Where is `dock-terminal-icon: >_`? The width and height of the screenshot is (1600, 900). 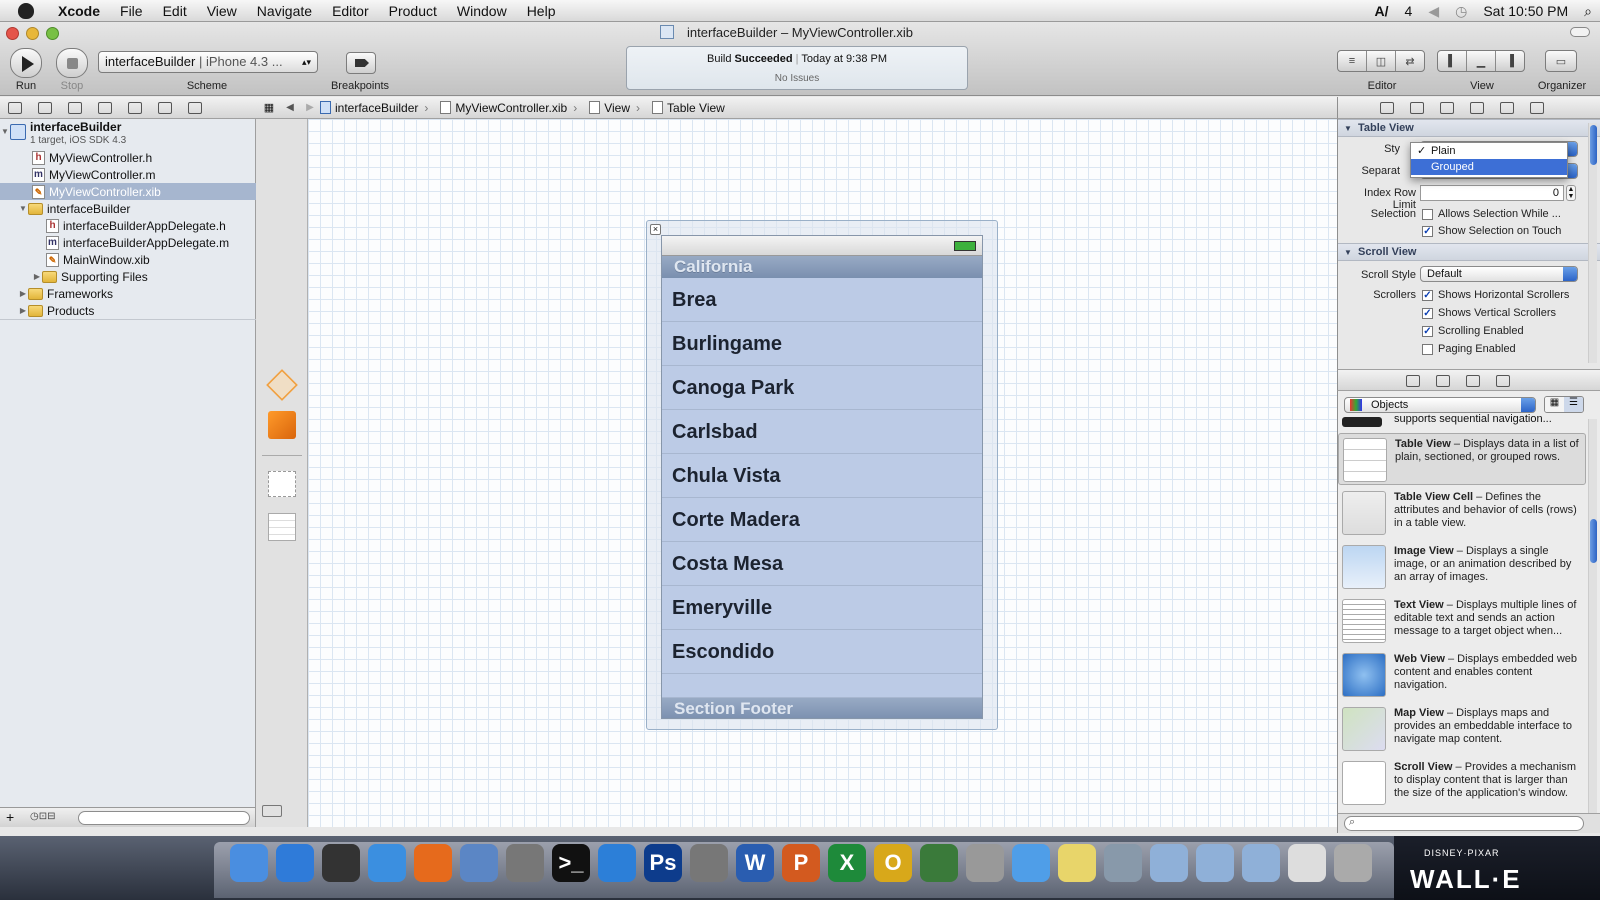 dock-terminal-icon: >_ is located at coordinates (571, 863).